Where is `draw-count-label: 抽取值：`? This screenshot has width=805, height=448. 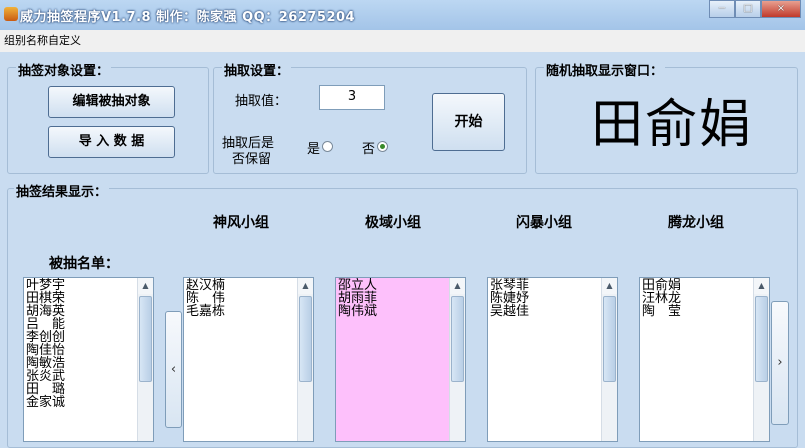 draw-count-label: 抽取值： is located at coordinates (261, 101).